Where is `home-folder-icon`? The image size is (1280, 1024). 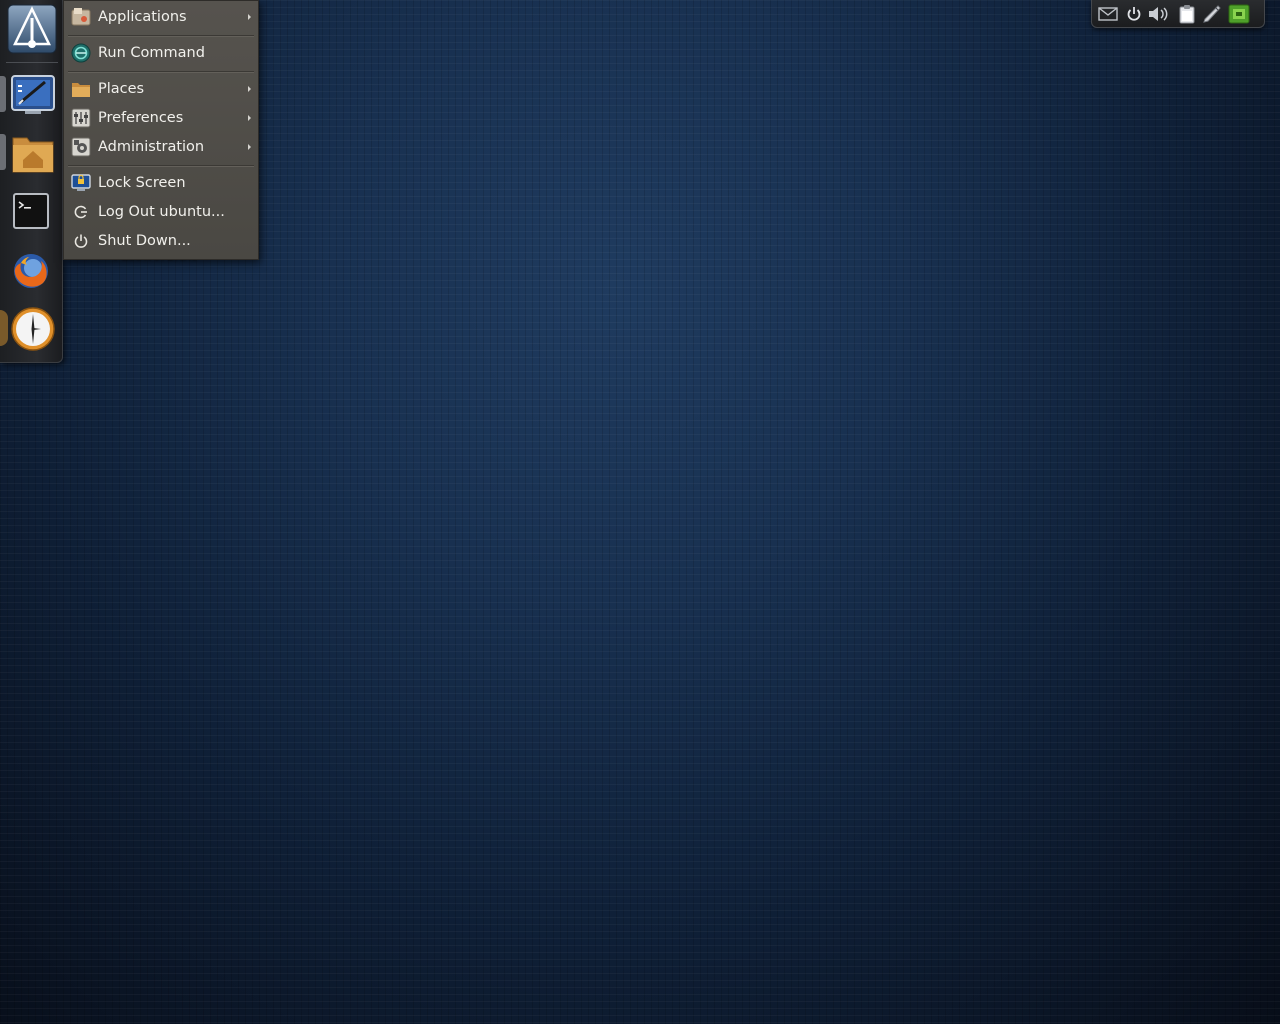
home-folder-icon is located at coordinates (33, 155).